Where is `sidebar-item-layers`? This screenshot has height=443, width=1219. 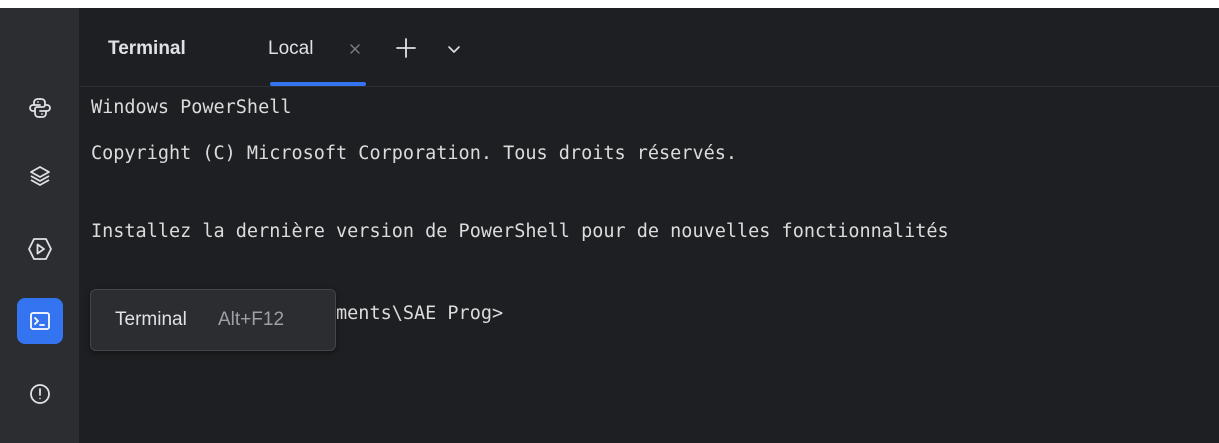 sidebar-item-layers is located at coordinates (40, 176).